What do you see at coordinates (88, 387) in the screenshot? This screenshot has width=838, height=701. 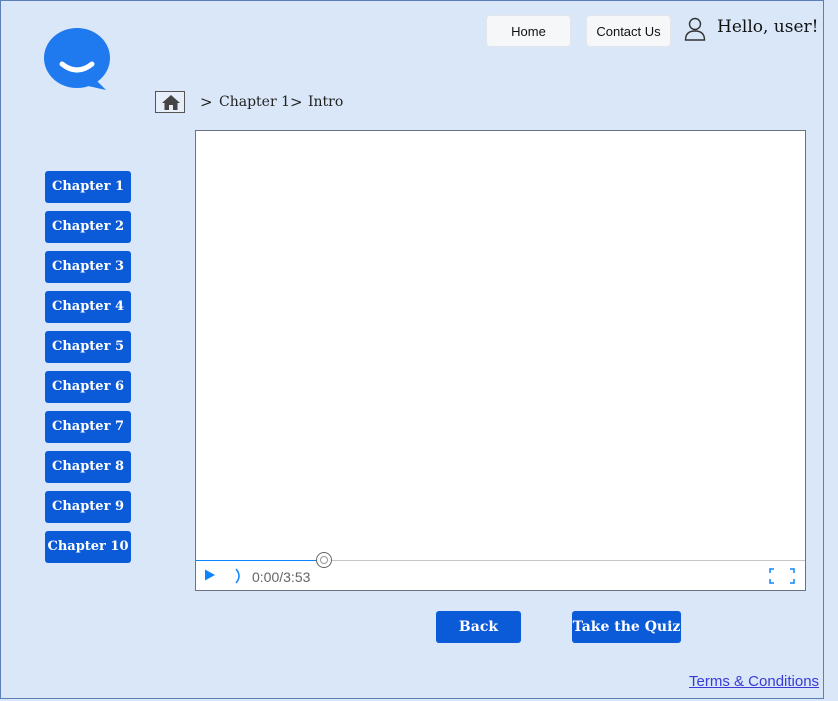 I see `chapter-button-6: Chapter 6` at bounding box center [88, 387].